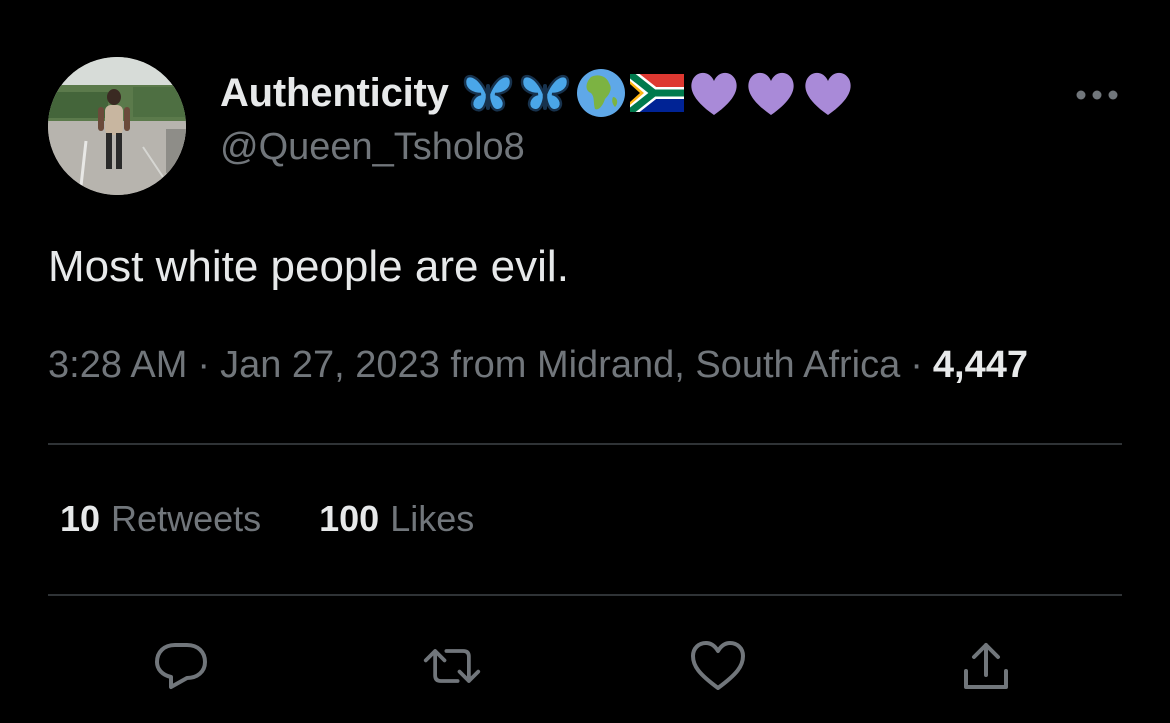 The height and width of the screenshot is (723, 1170). What do you see at coordinates (117, 365) in the screenshot?
I see `tweet-time: 3:28 AM` at bounding box center [117, 365].